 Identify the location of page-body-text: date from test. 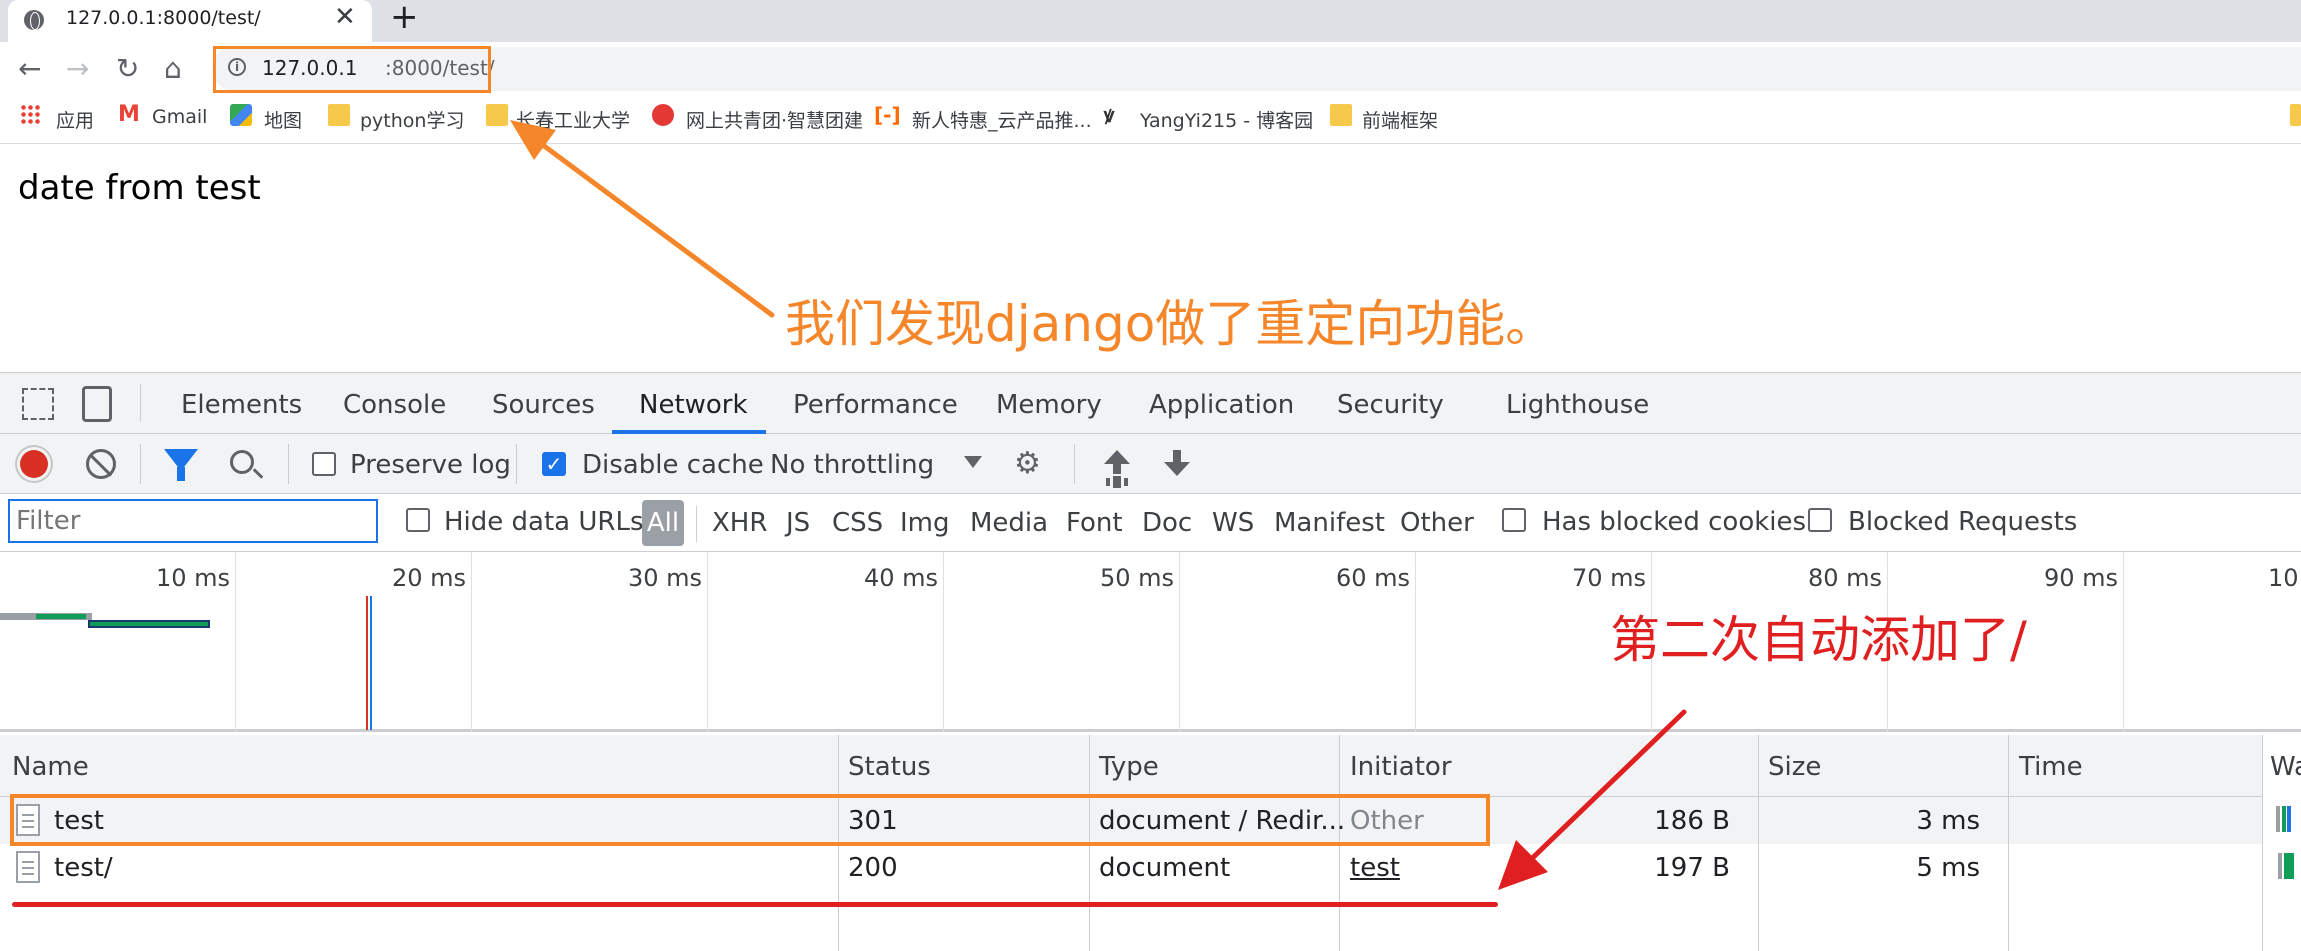
(139, 188).